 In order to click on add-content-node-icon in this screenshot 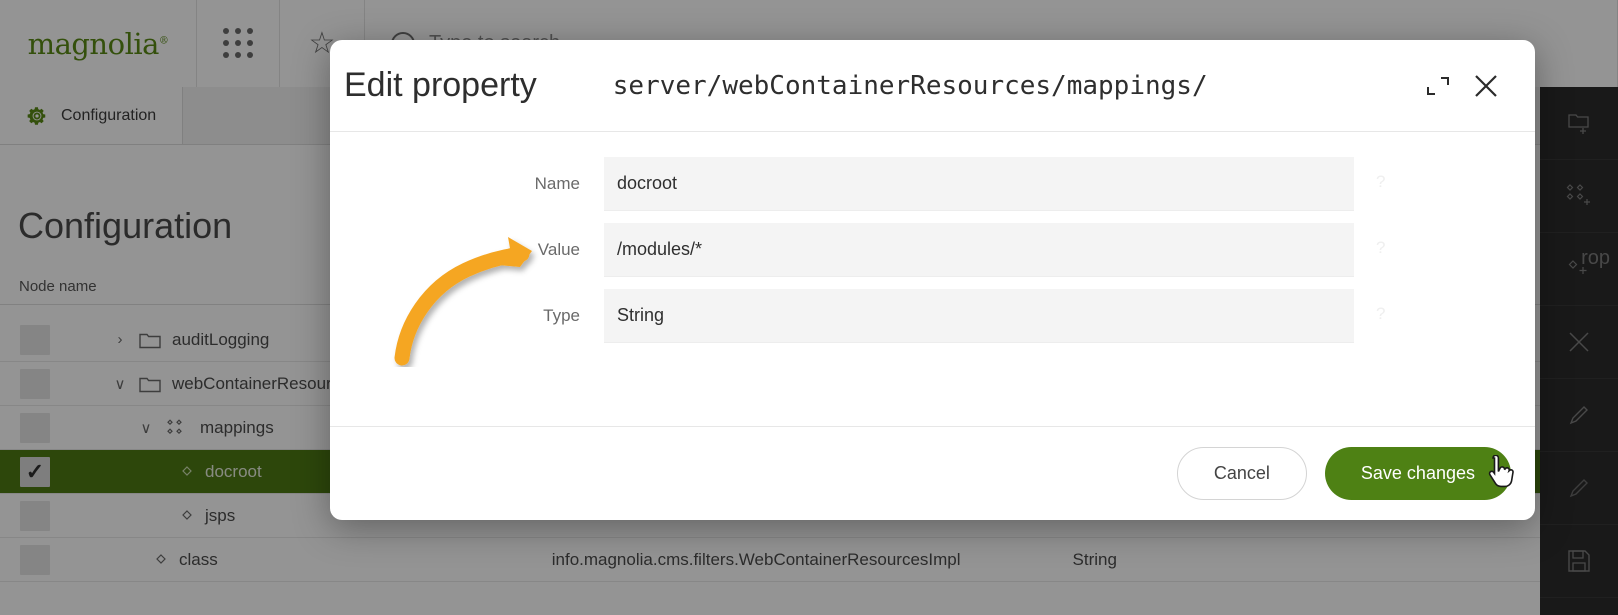, I will do `click(1579, 196)`.